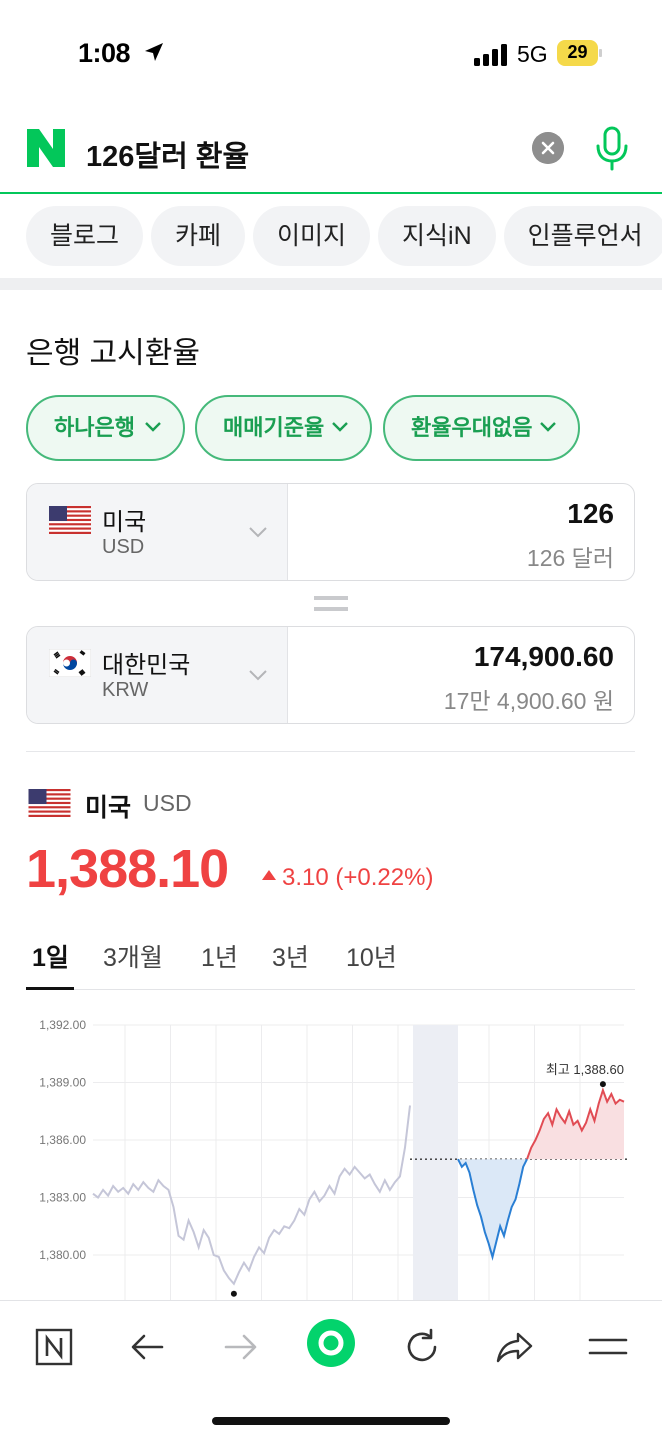 The height and width of the screenshot is (1440, 662). What do you see at coordinates (528, 701) in the screenshot?
I see `to-amount-words: 17만 4,900.60 원` at bounding box center [528, 701].